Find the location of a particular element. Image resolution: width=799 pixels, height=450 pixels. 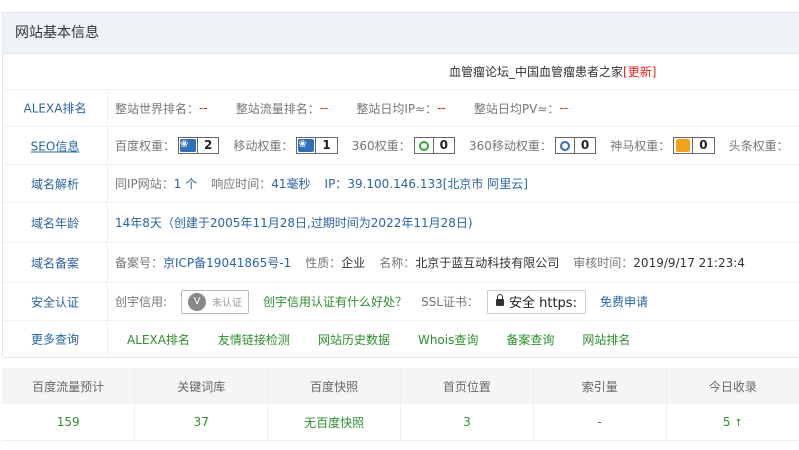

so360-weight-label: 360权重： is located at coordinates (381, 146).